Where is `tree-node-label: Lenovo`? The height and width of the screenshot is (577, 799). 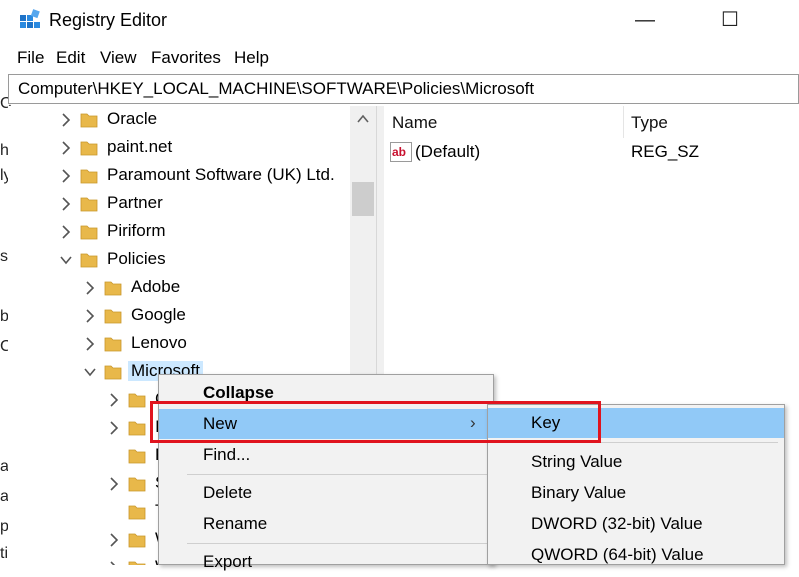 tree-node-label: Lenovo is located at coordinates (159, 342).